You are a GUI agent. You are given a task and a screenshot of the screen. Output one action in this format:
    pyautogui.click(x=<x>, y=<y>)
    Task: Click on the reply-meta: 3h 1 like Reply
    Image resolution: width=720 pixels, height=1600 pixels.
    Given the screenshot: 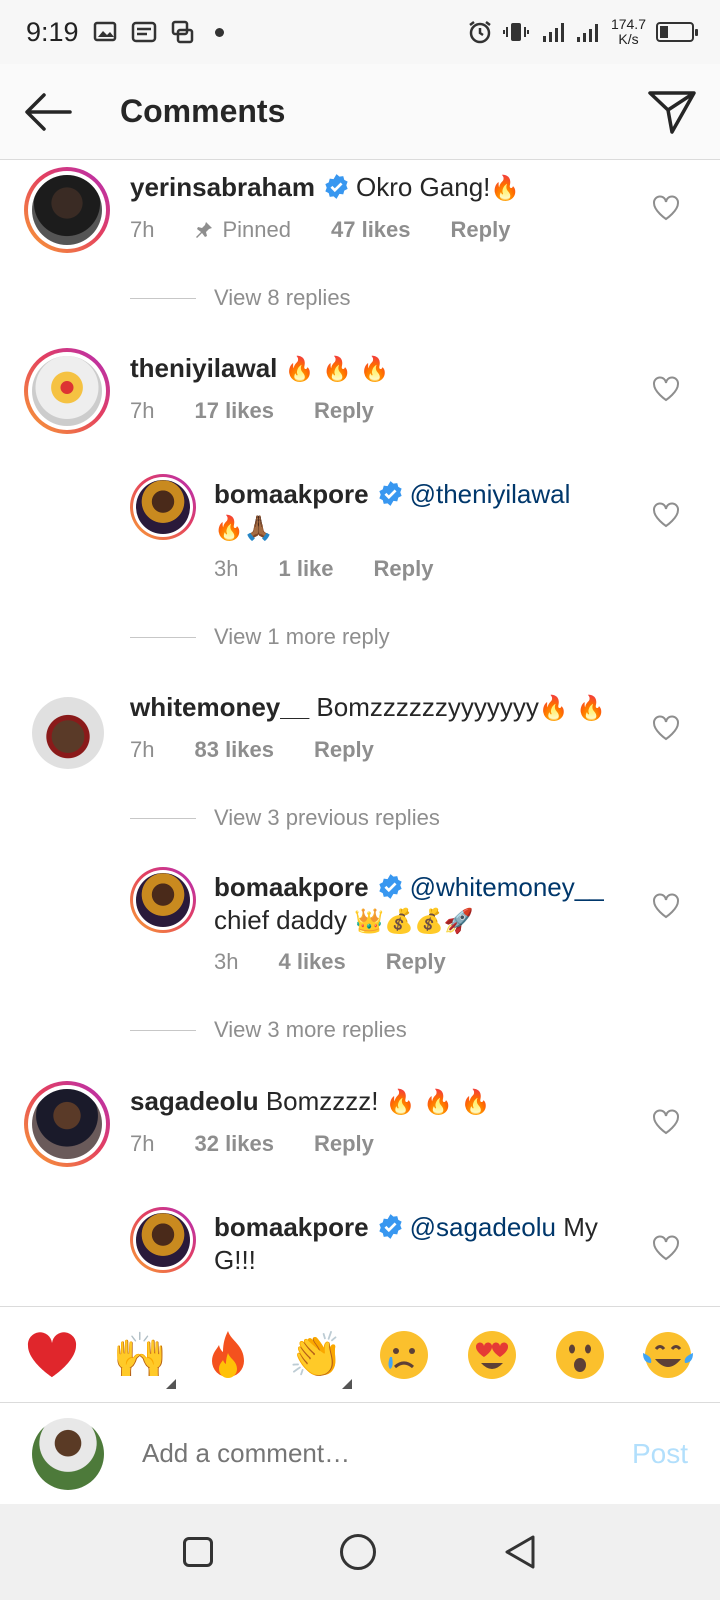 What is the action you would take?
    pyautogui.click(x=323, y=569)
    